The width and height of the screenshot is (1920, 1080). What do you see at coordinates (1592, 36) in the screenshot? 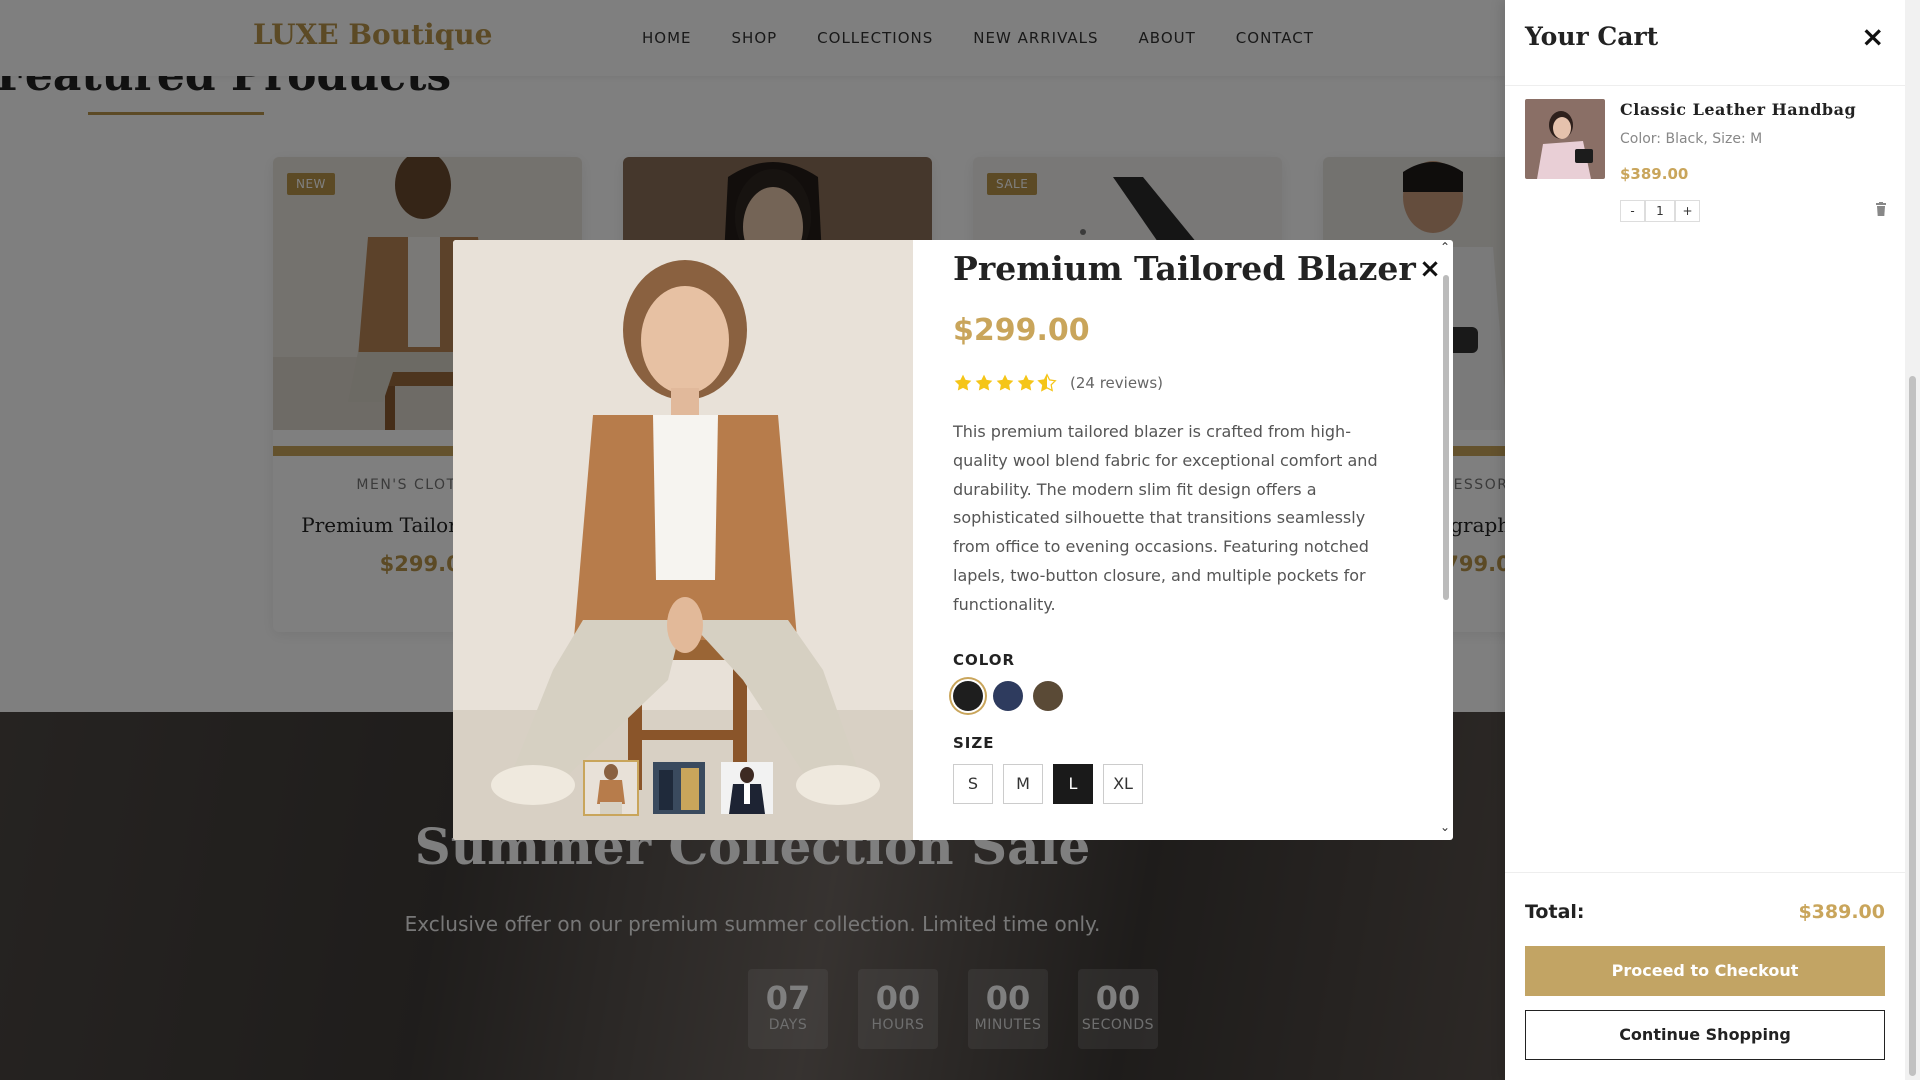
I see `cart-title: Your Cart` at bounding box center [1592, 36].